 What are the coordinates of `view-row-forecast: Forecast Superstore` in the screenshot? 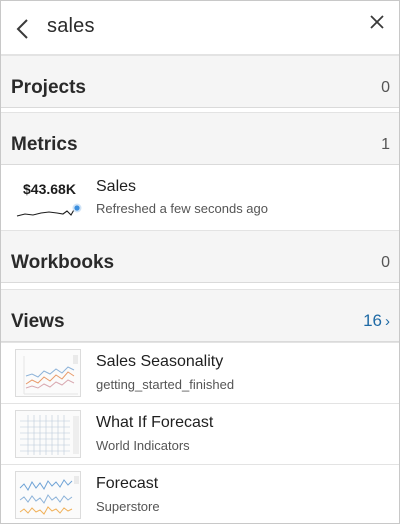 It's located at (200, 493).